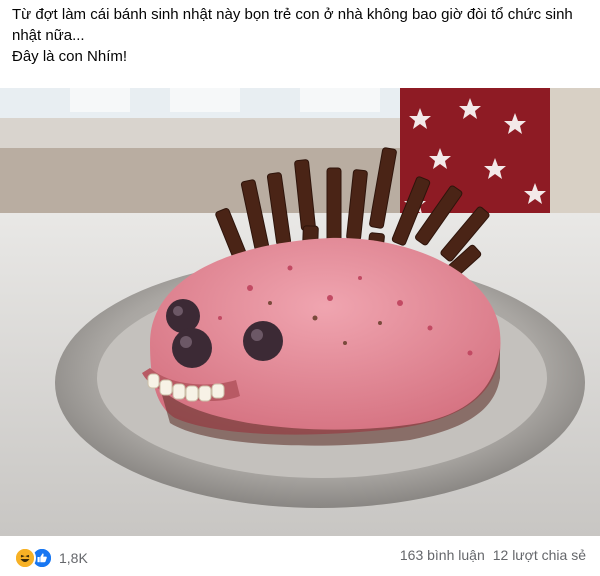  Describe the element at coordinates (51, 558) in the screenshot. I see `reactions-summary: 1,8K` at that location.